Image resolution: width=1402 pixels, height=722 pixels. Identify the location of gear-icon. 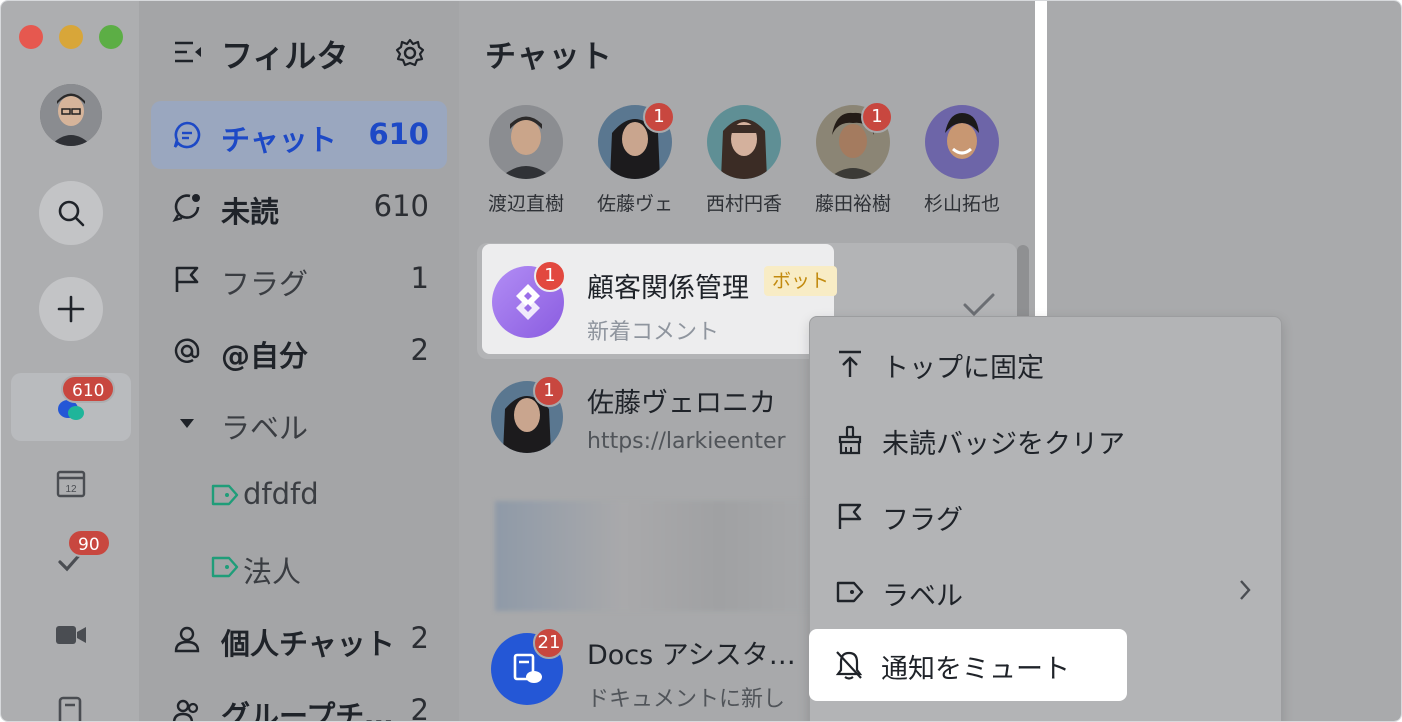
(410, 55).